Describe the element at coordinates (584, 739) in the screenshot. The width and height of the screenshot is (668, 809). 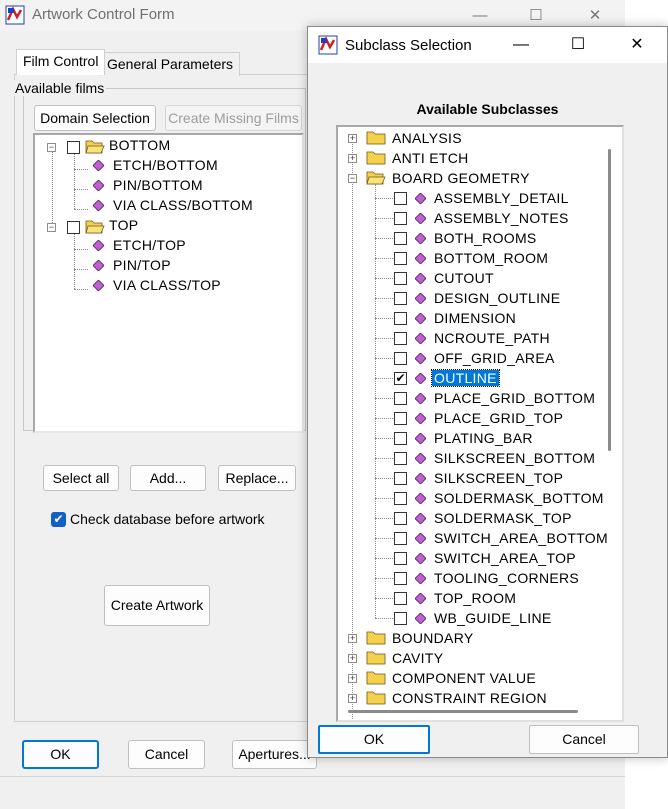
I see `dialog-cancel-button: Cancel` at that location.